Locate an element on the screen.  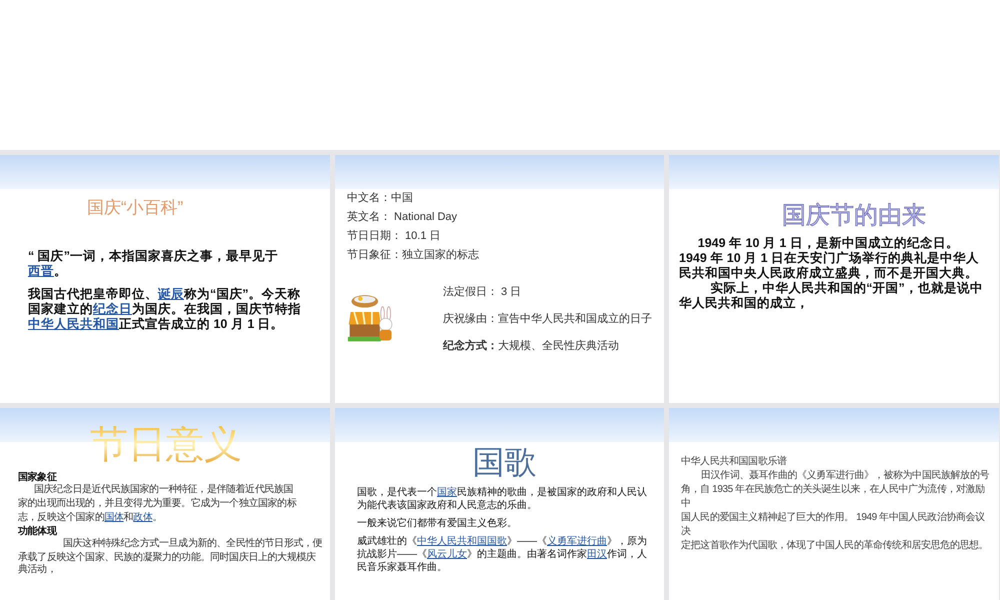
paragraph: 1949 年 10 月 1 日，是新中国成立的纪念日。 1949 年 10 月 1 日在天安门广场举行的典礼是中华人民共和国中央人民政府成立盛典，而不是开国大典。 is located at coordinates (829, 258).